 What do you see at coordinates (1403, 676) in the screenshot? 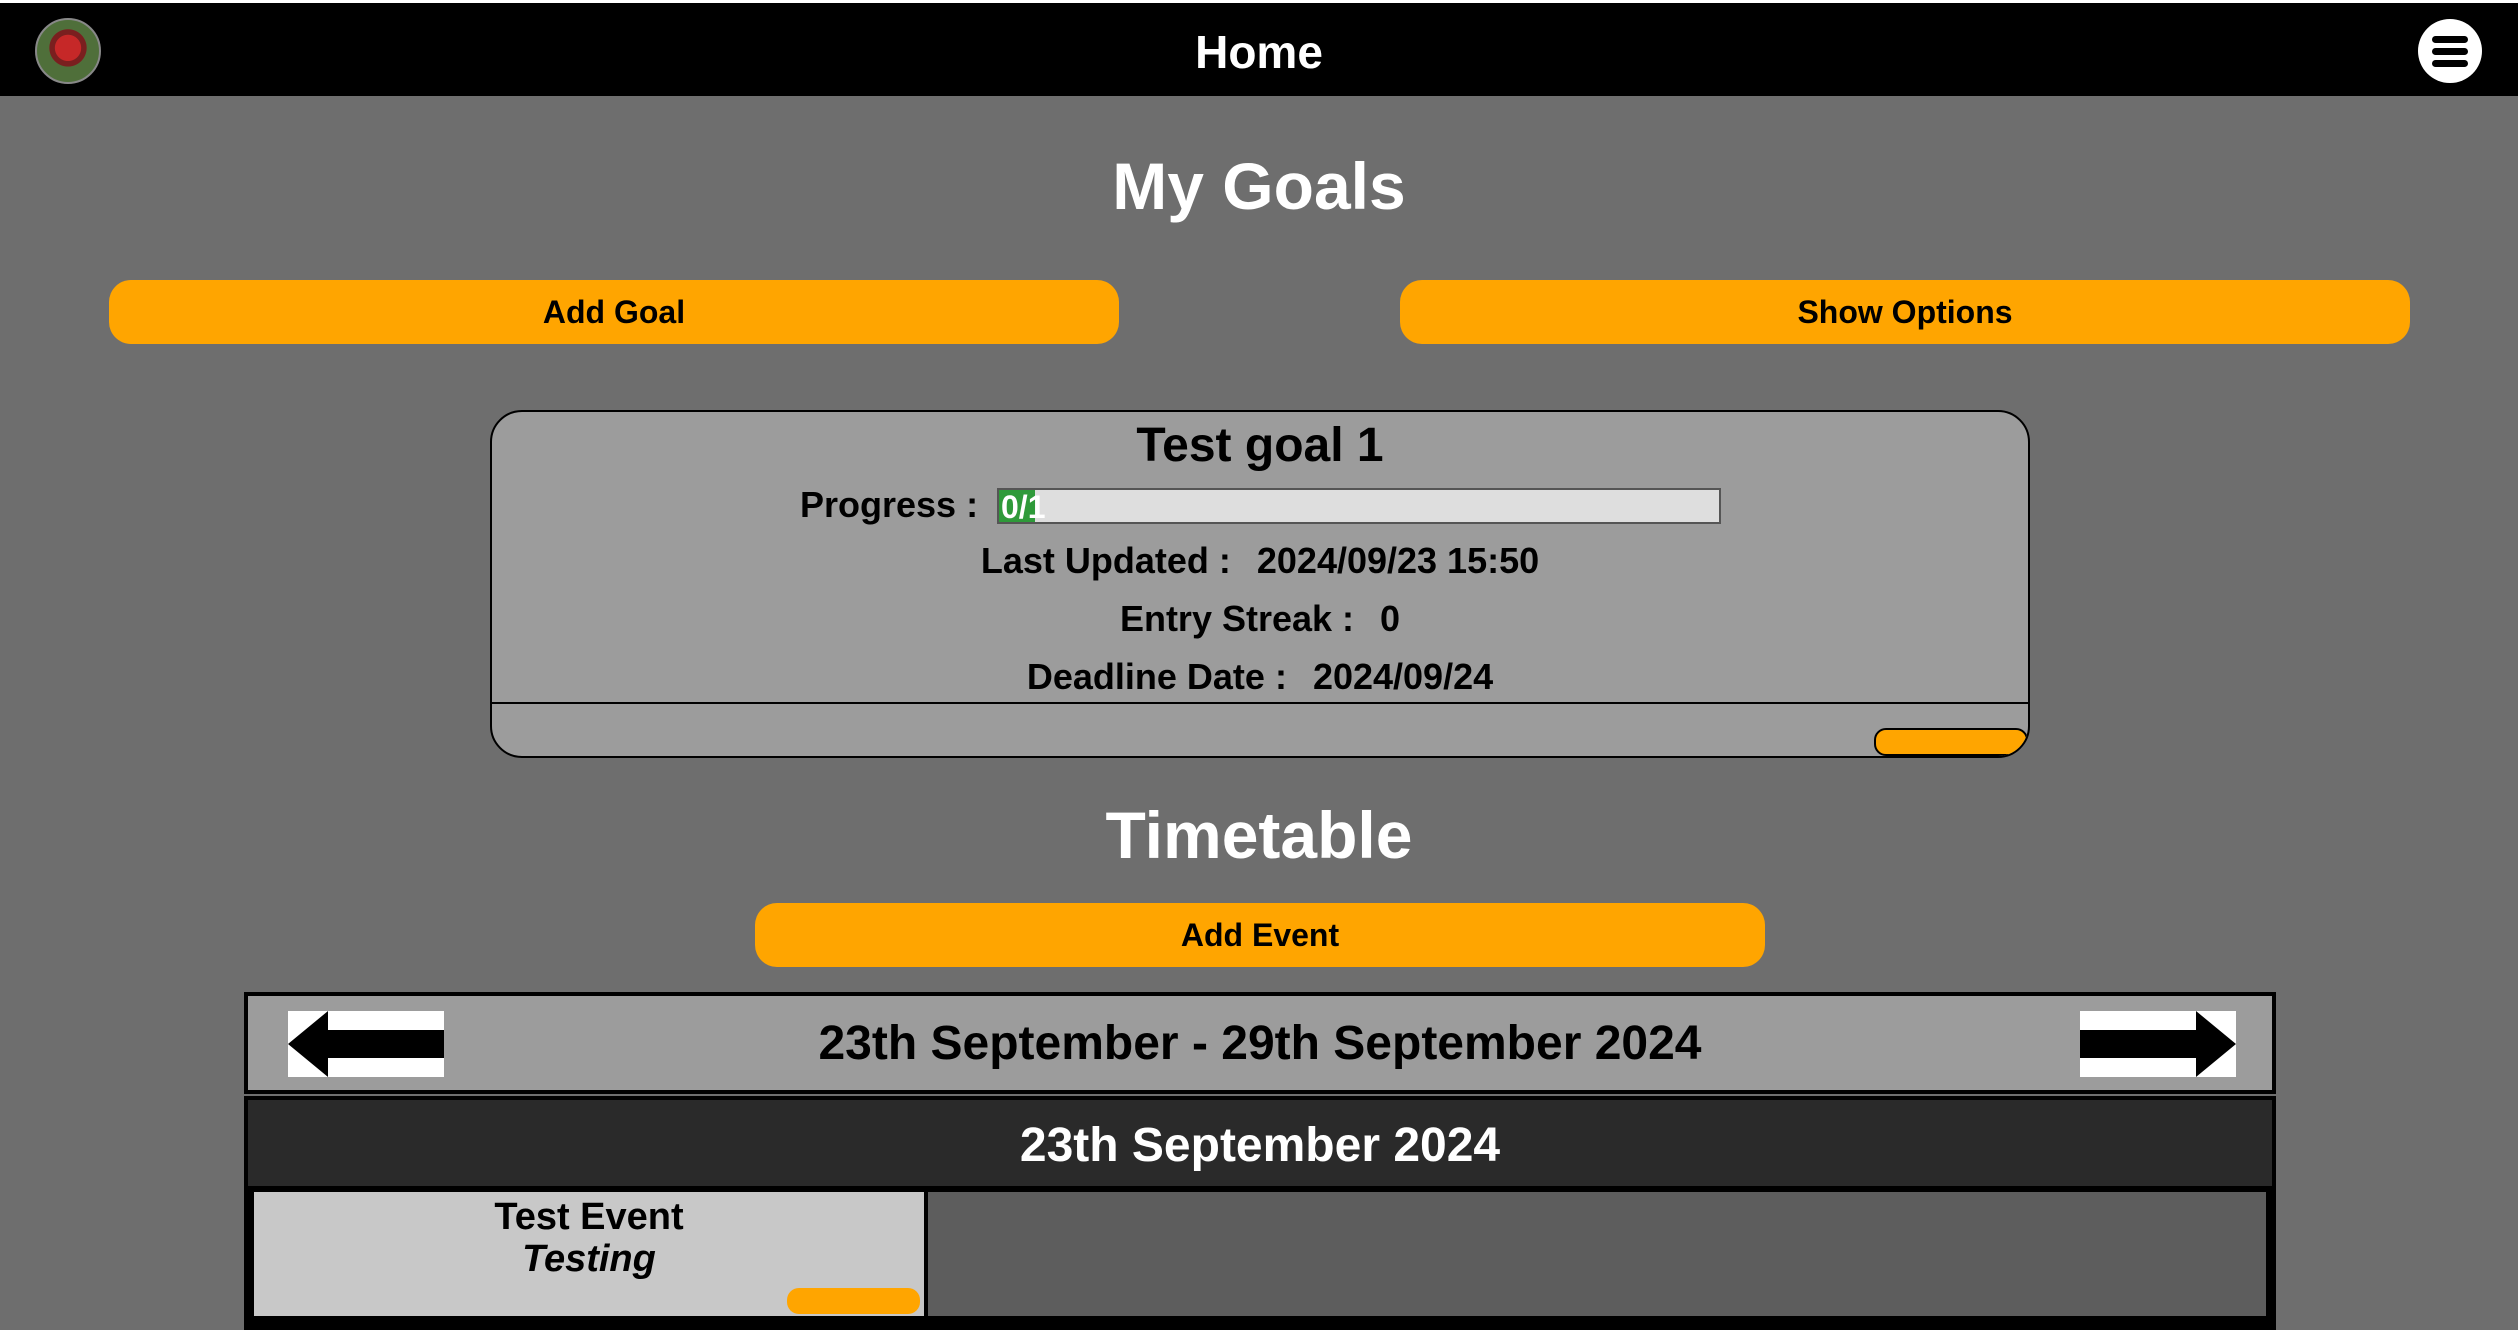
I see `deadline-value: 2024/09/24` at bounding box center [1403, 676].